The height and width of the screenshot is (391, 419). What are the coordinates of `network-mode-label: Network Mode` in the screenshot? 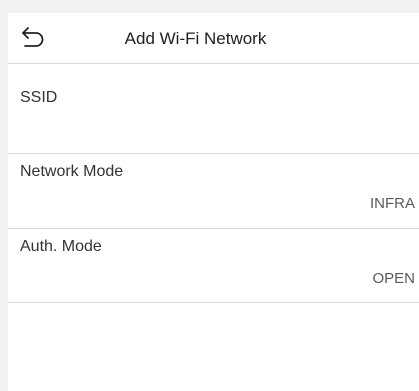 It's located at (72, 171).